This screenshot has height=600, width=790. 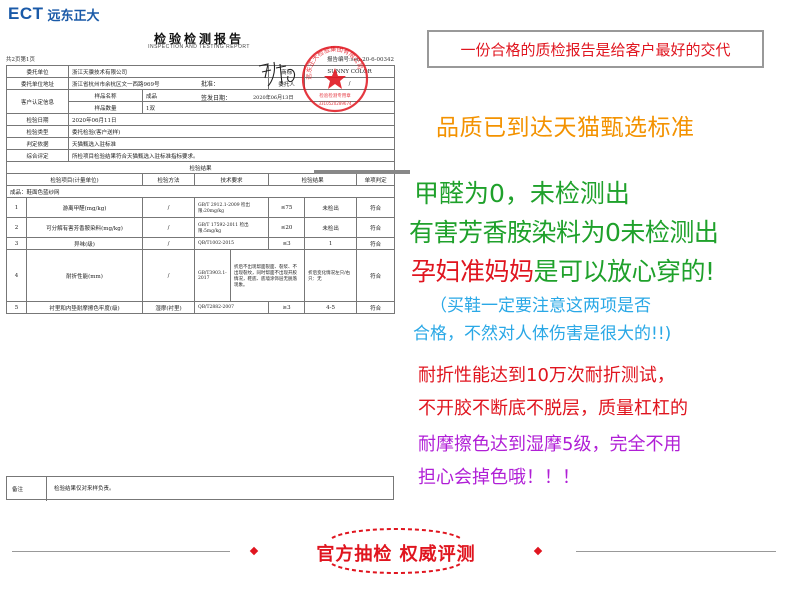 I want to click on item-method: 湿摩(衬里), so click(x=169, y=307).